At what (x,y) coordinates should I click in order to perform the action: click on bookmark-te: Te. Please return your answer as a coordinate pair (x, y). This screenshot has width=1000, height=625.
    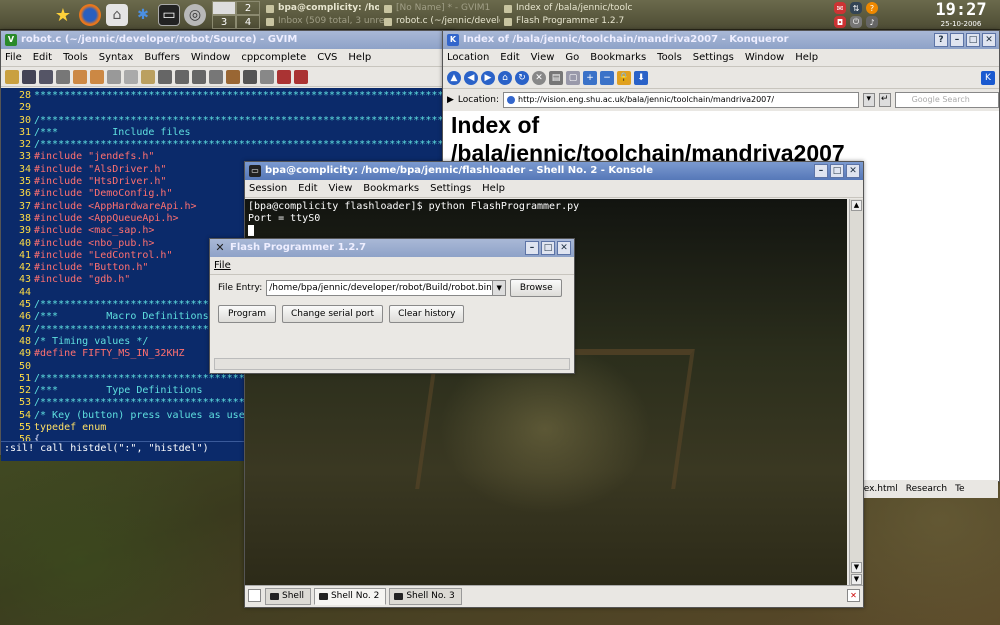
    Looking at the image, I should click on (960, 489).